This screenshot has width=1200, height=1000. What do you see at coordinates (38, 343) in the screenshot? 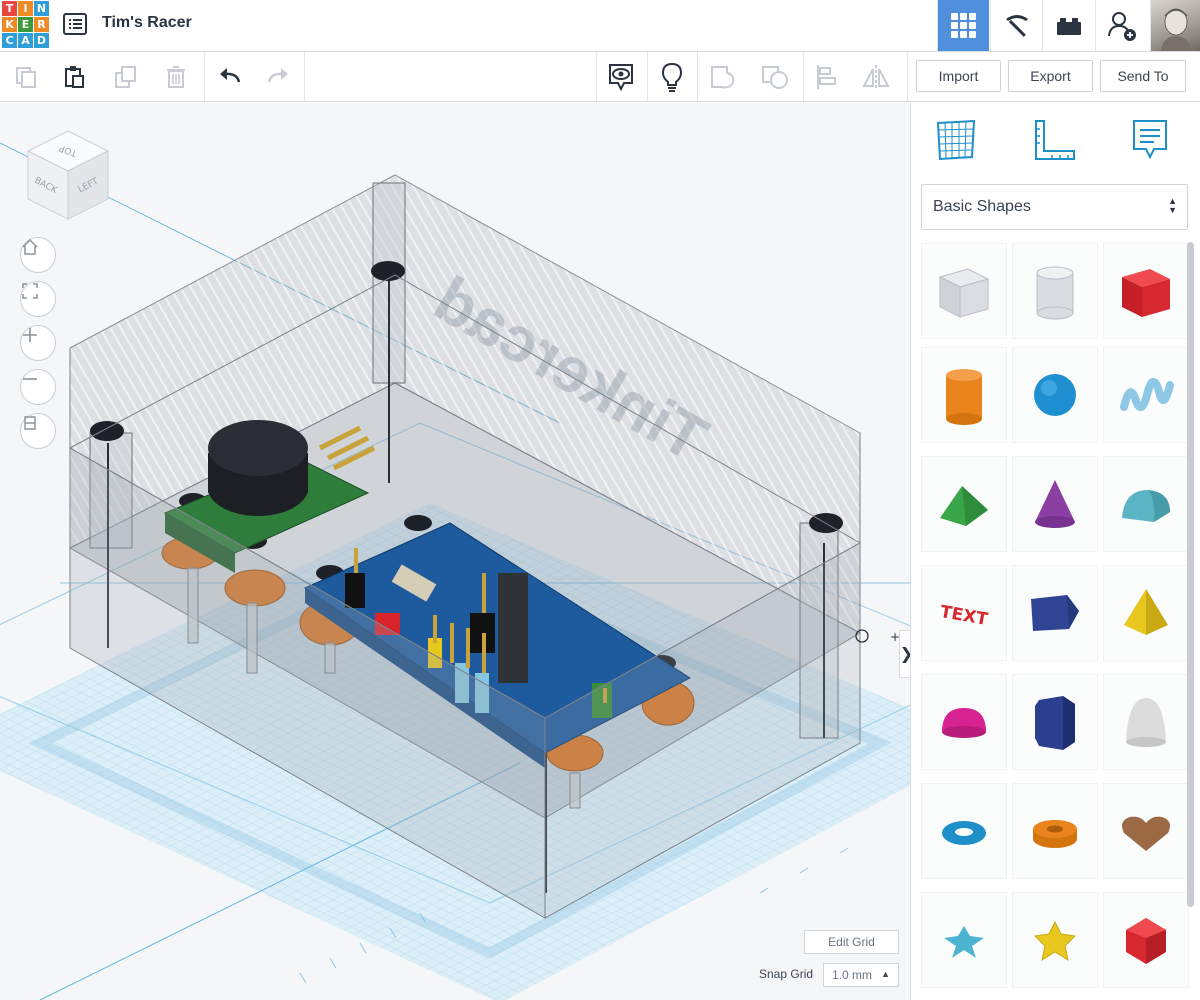
I see `zoom-in-icon` at bounding box center [38, 343].